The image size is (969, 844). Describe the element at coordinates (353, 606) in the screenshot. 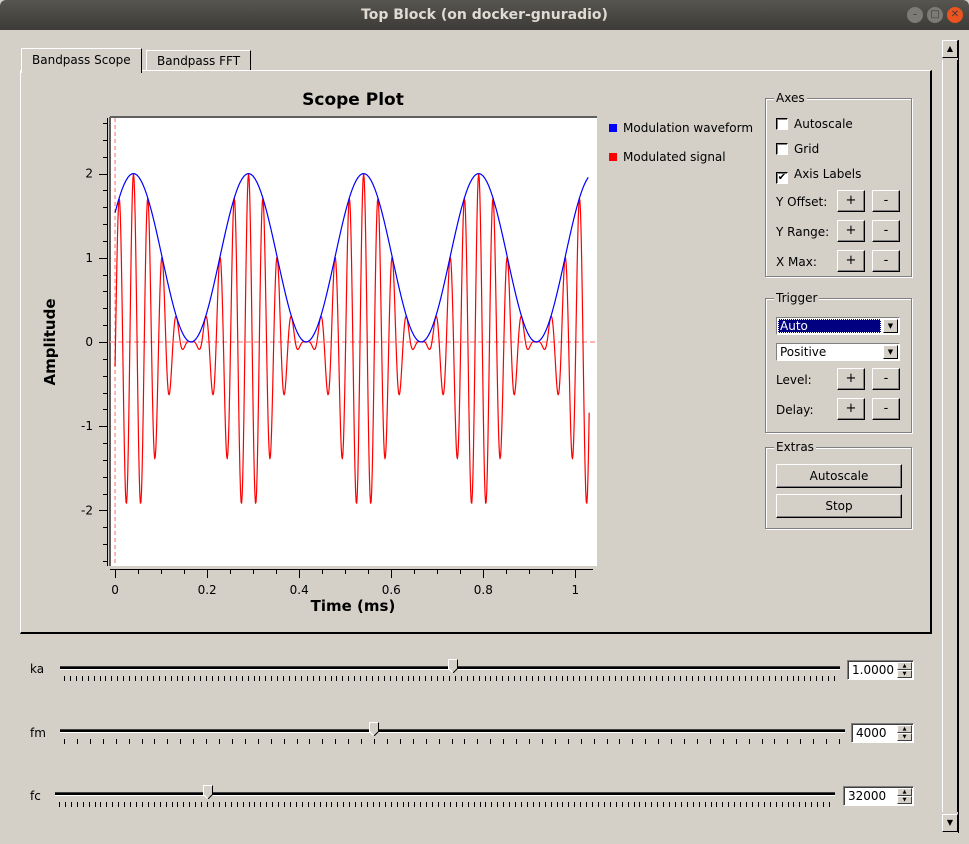

I see `x-axis-label: Time (ms)` at that location.